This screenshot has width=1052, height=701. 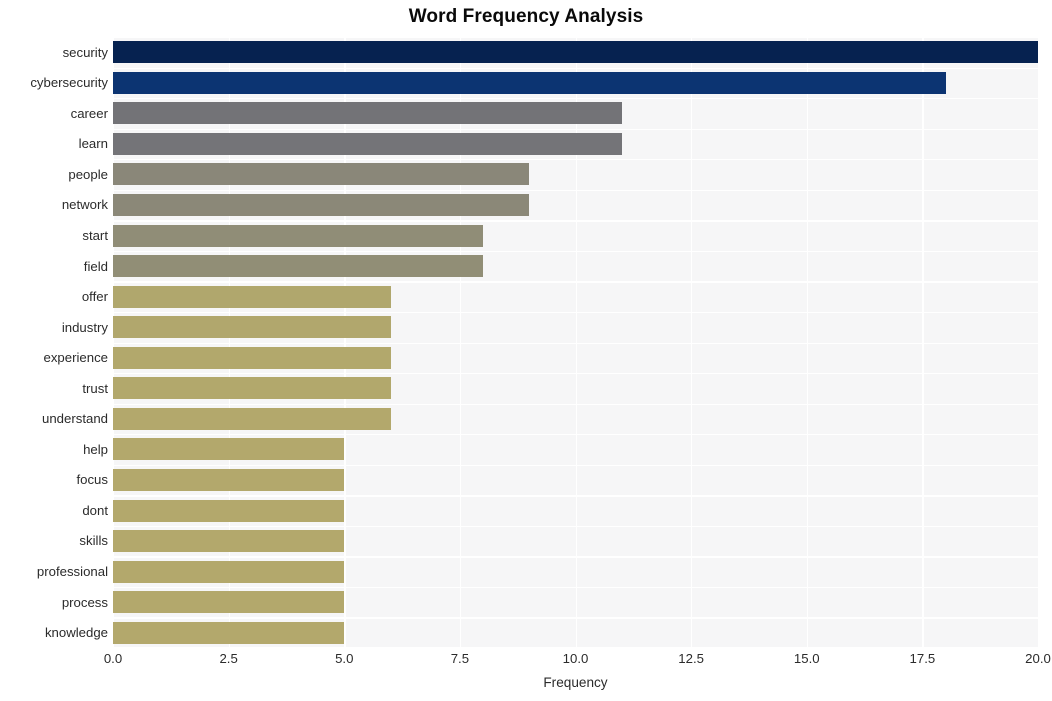 I want to click on y-tick-label: offer, so click(x=94, y=297).